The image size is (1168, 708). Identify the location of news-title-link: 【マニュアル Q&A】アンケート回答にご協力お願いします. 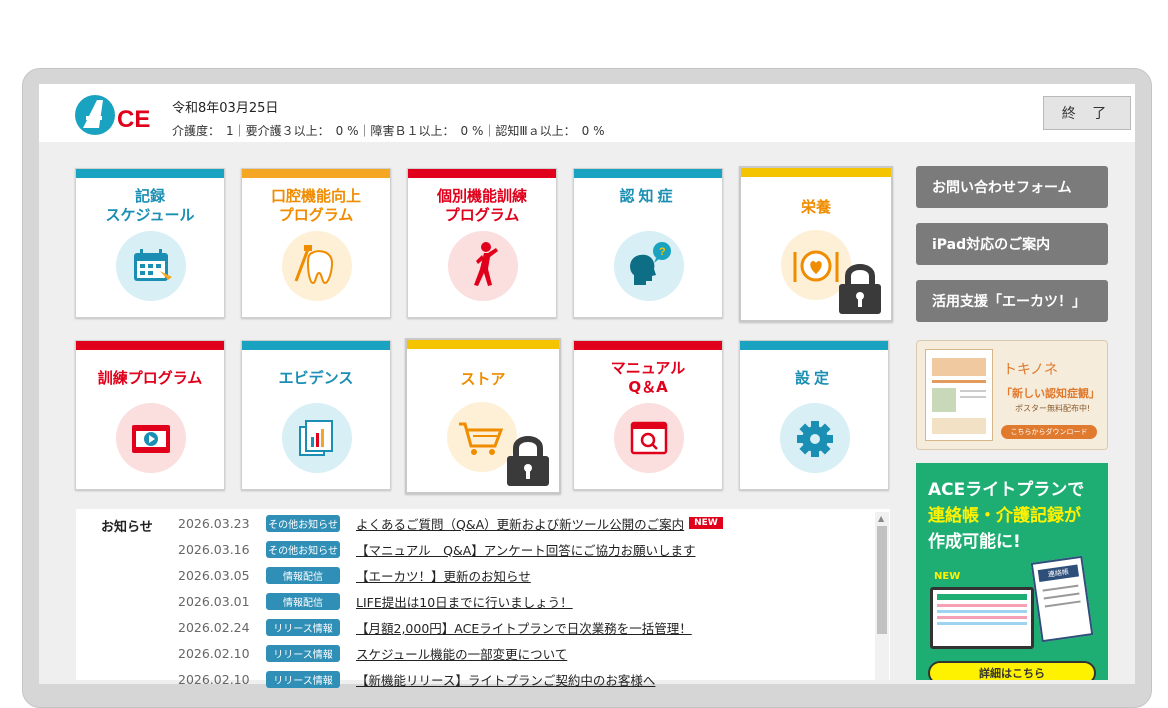
(526, 549).